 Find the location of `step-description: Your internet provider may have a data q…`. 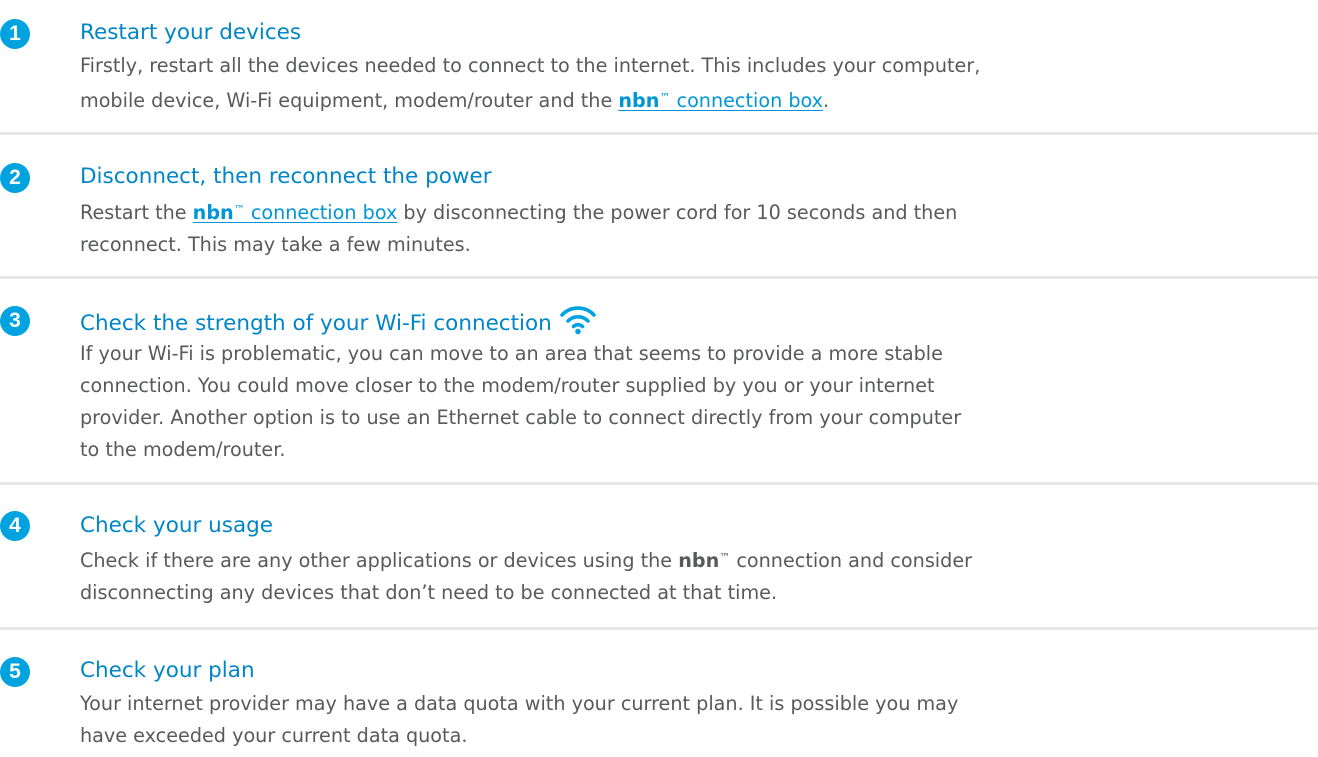

step-description: Your internet provider may have a data q… is located at coordinates (698, 720).